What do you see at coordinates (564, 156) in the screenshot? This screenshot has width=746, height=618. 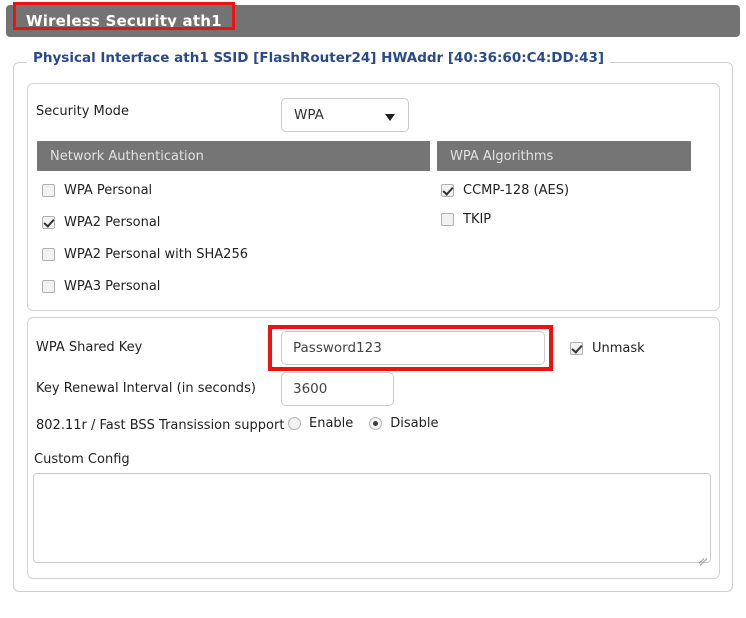 I see `wpa-algorithms-header: WPA Algorithms` at bounding box center [564, 156].